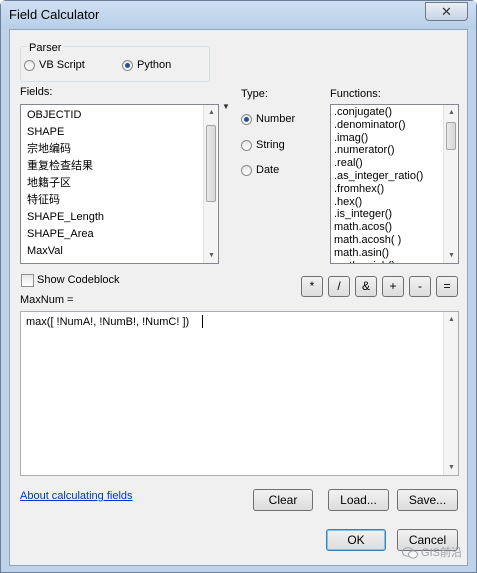 Image resolution: width=477 pixels, height=573 pixels. What do you see at coordinates (450, 393) in the screenshot?
I see `expression-scrollbar: ▲ ▼` at bounding box center [450, 393].